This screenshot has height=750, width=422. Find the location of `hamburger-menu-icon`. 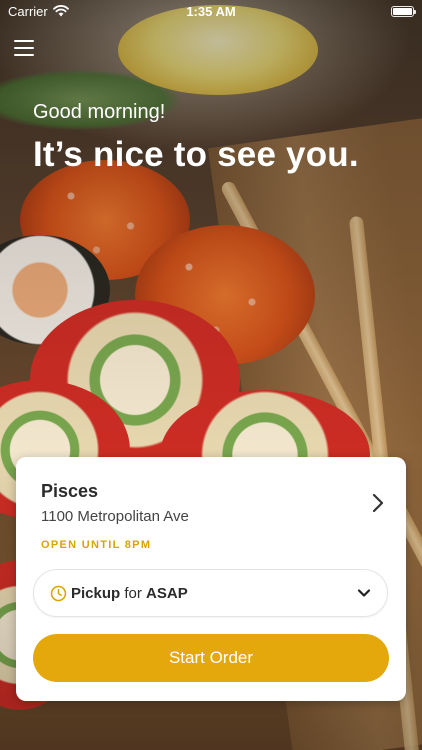

hamburger-menu-icon is located at coordinates (26, 48).